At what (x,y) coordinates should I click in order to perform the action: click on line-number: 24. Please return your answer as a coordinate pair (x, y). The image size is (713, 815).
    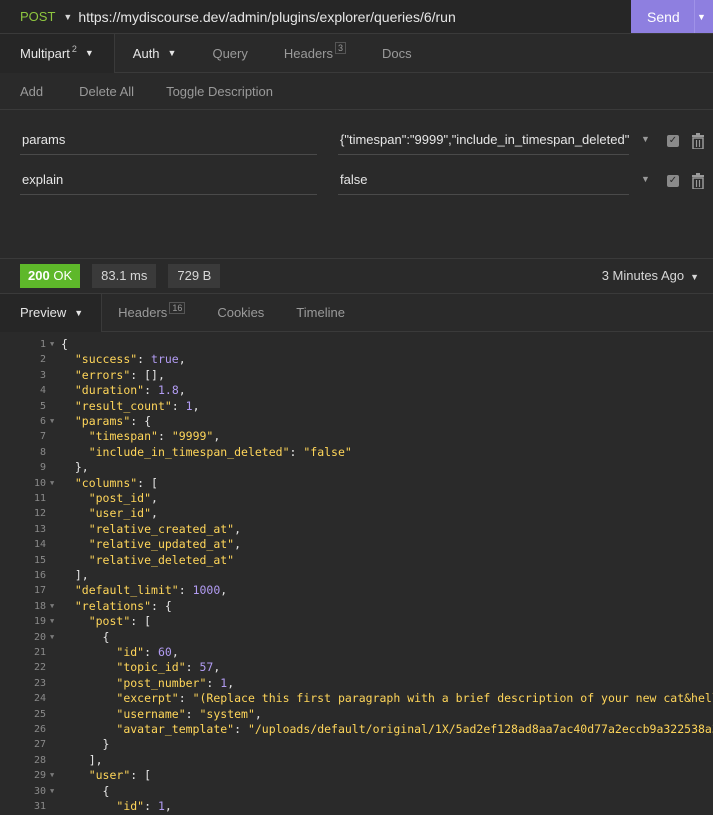
    Looking at the image, I should click on (39, 699).